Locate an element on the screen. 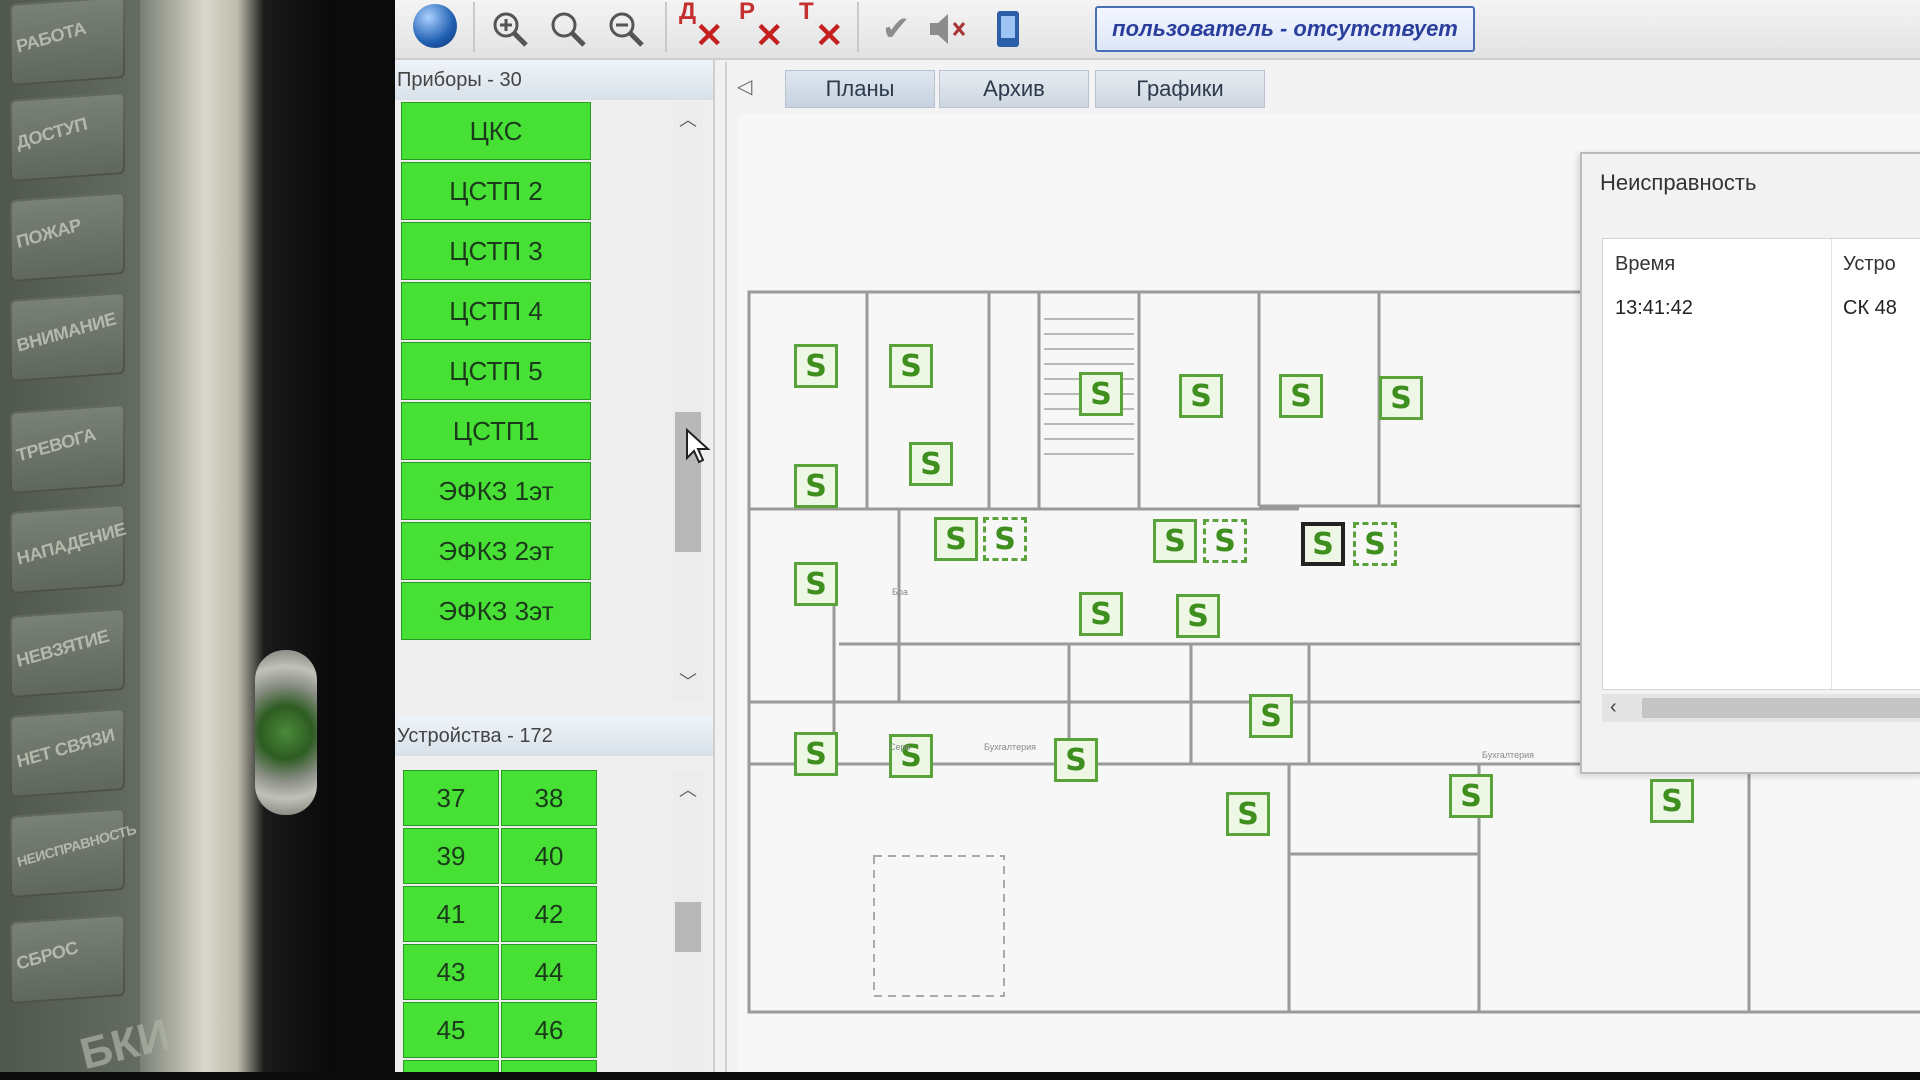  list-item: ЦСТП 5 is located at coordinates (496, 371).